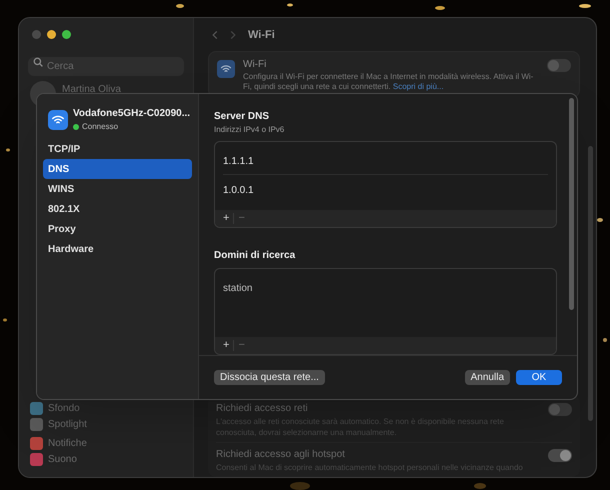 This screenshot has width=610, height=490. Describe the element at coordinates (38, 62) in the screenshot. I see `search-icon` at that location.